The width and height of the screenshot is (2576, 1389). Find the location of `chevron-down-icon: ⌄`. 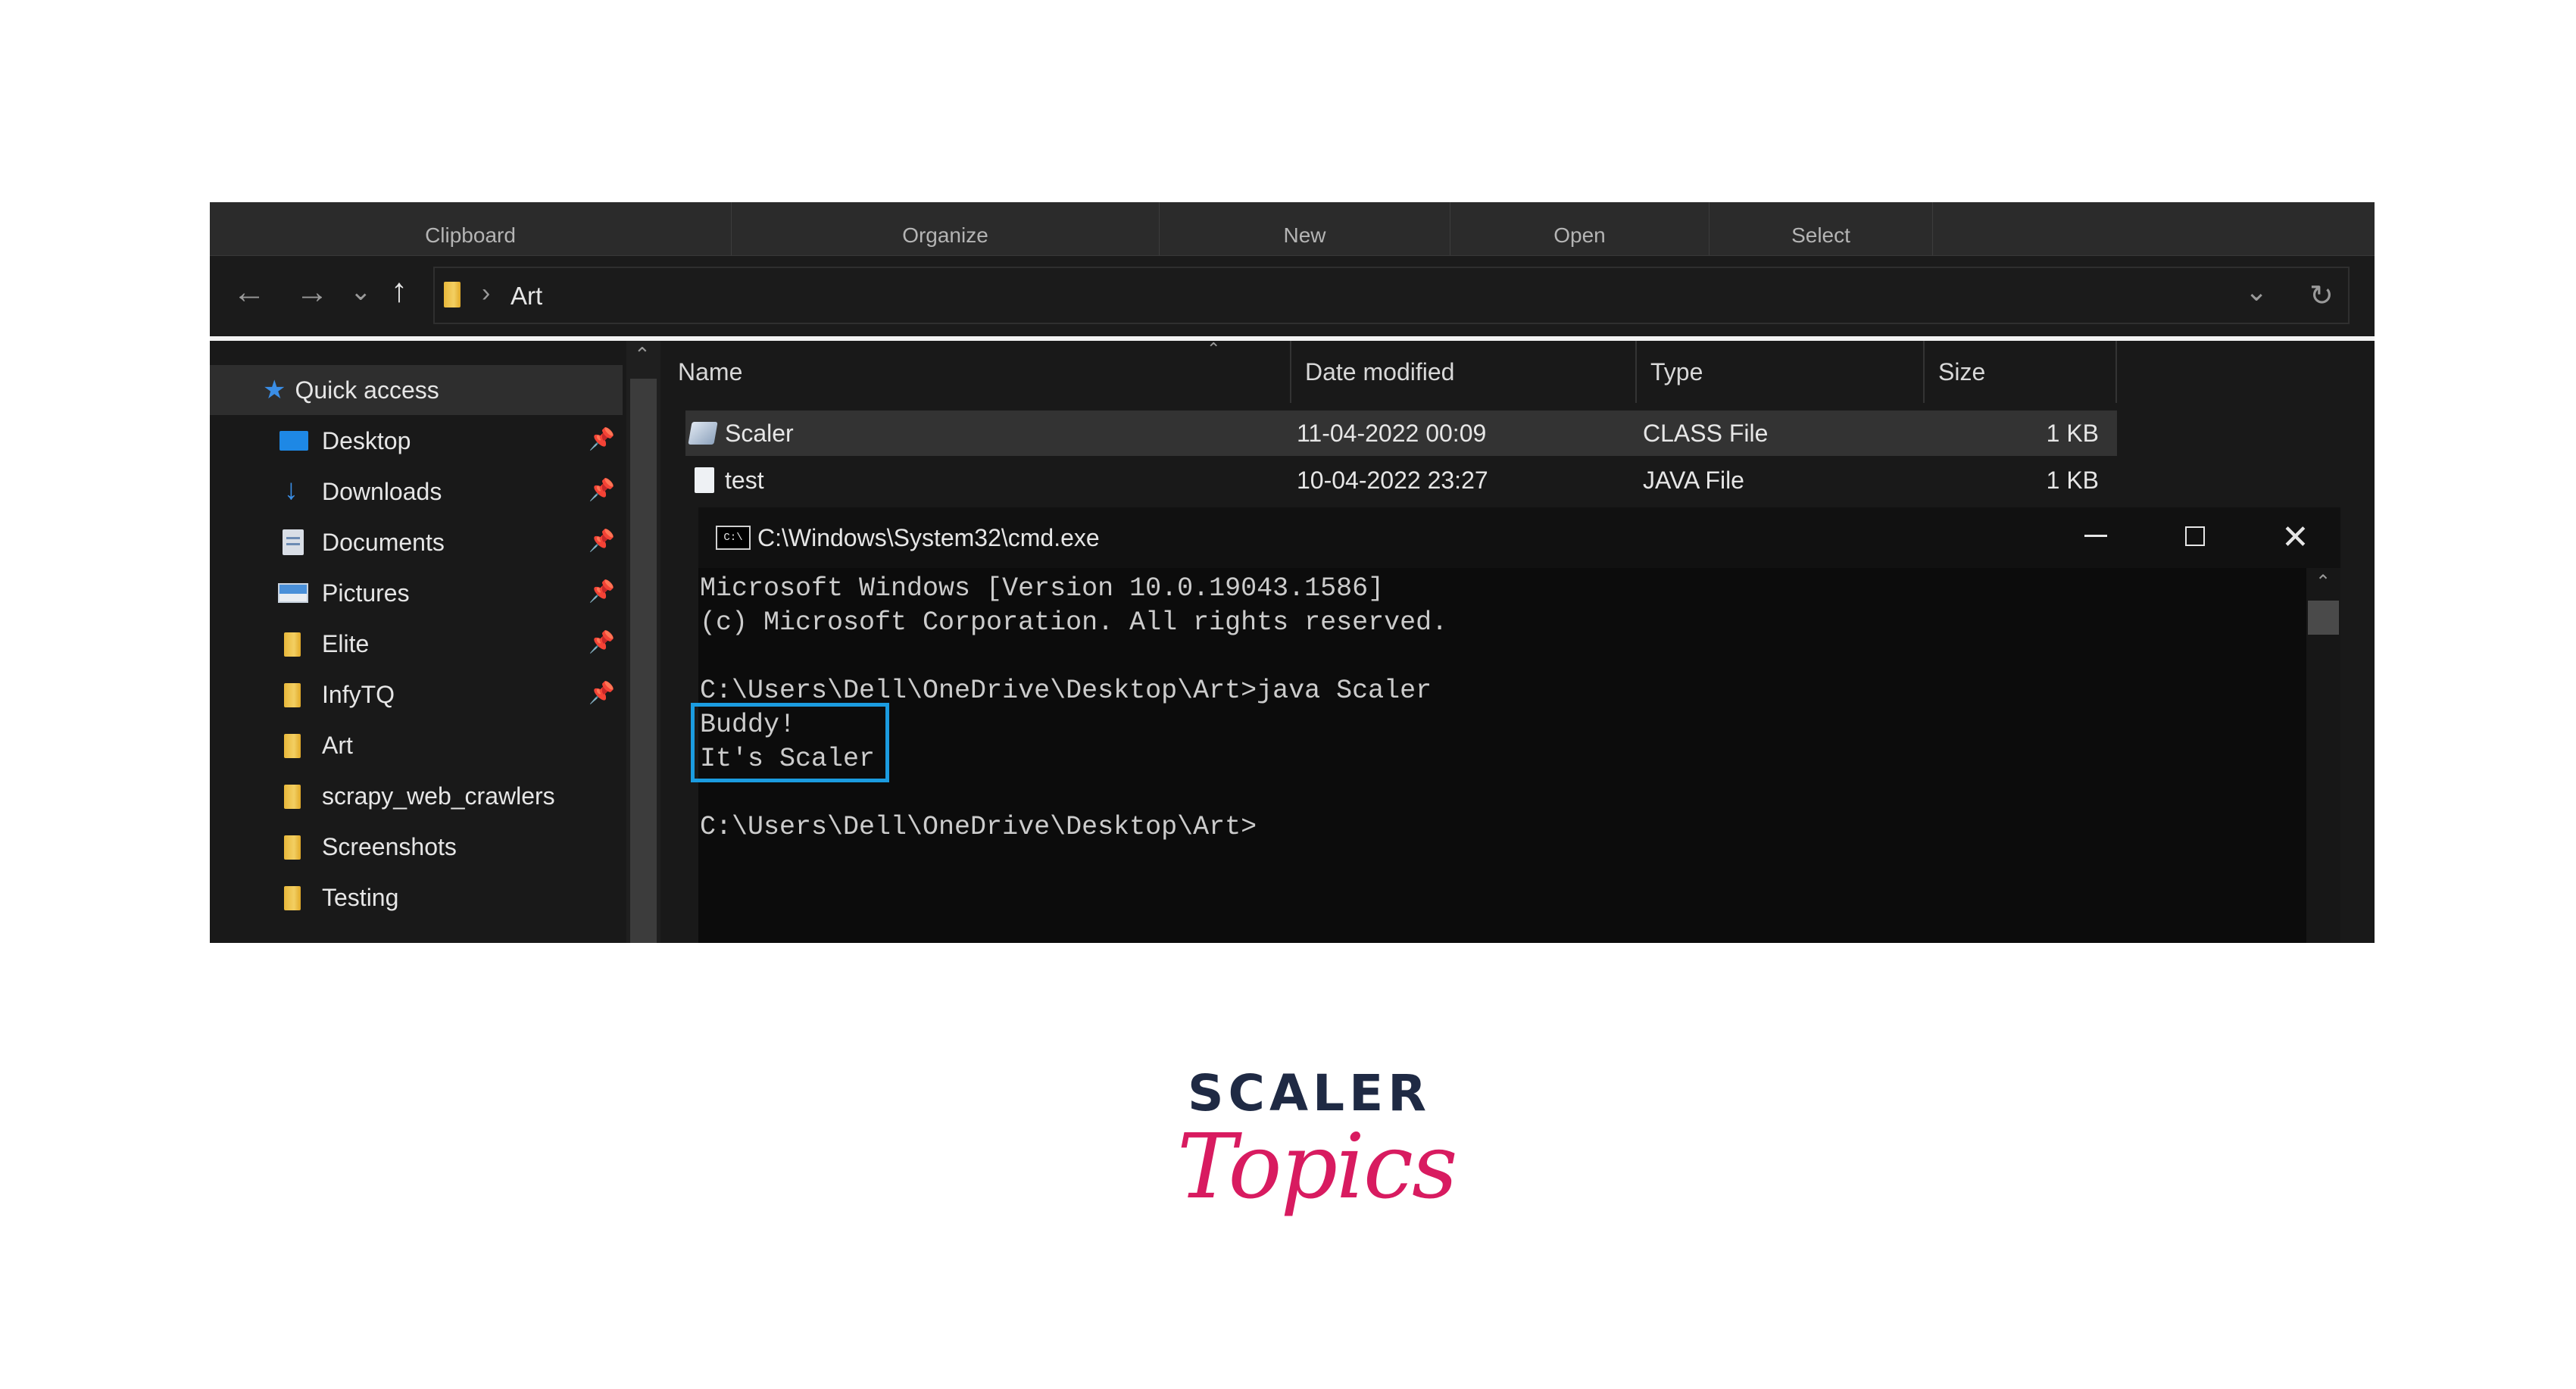

chevron-down-icon: ⌄ is located at coordinates (2256, 292).